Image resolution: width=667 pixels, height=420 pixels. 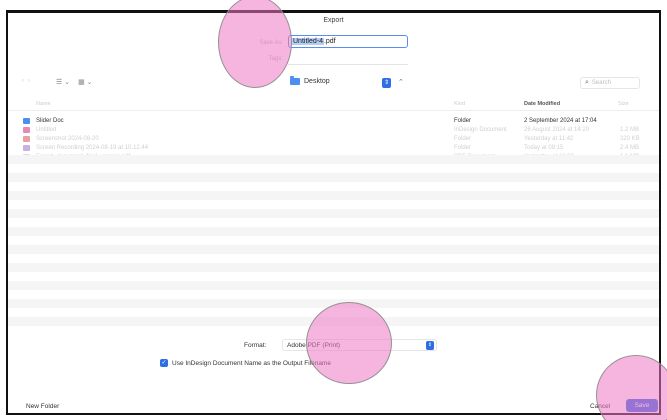 I want to click on file-size: 320 KB, so click(x=630, y=139).